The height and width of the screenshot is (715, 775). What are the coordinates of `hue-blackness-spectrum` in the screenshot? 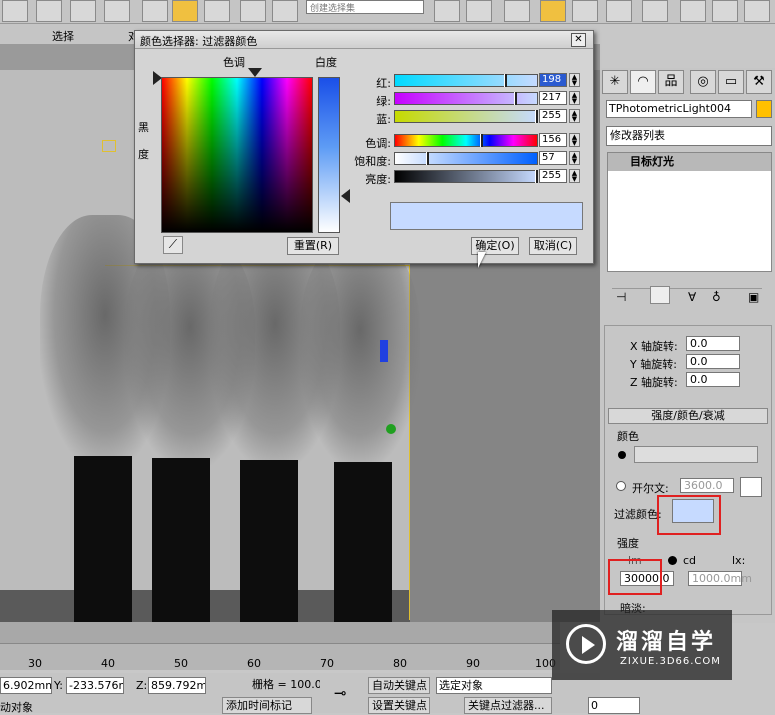 It's located at (237, 155).